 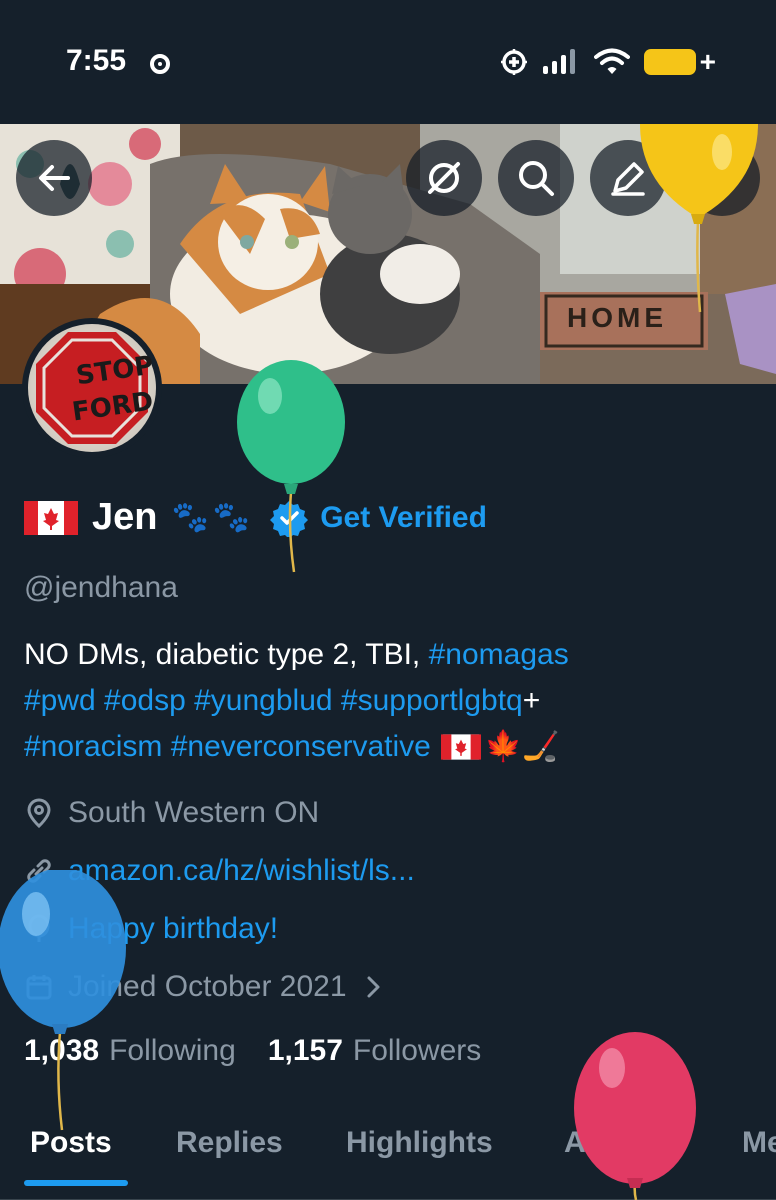 What do you see at coordinates (611, 61) in the screenshot?
I see `wifi-icon` at bounding box center [611, 61].